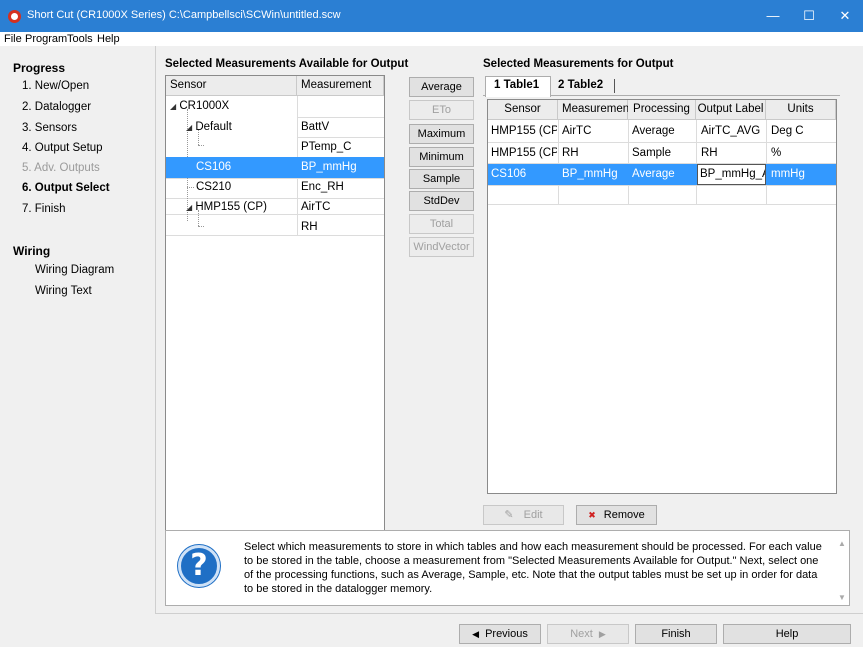 This screenshot has height=647, width=863. I want to click on output-row1-measurement: AirTC, so click(594, 131).